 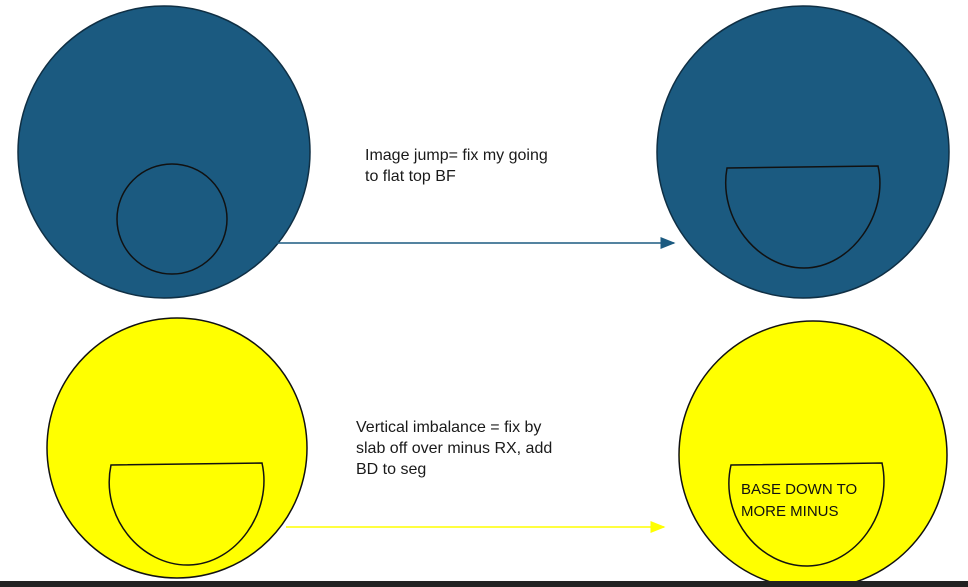 I want to click on round-segment, so click(x=172, y=219).